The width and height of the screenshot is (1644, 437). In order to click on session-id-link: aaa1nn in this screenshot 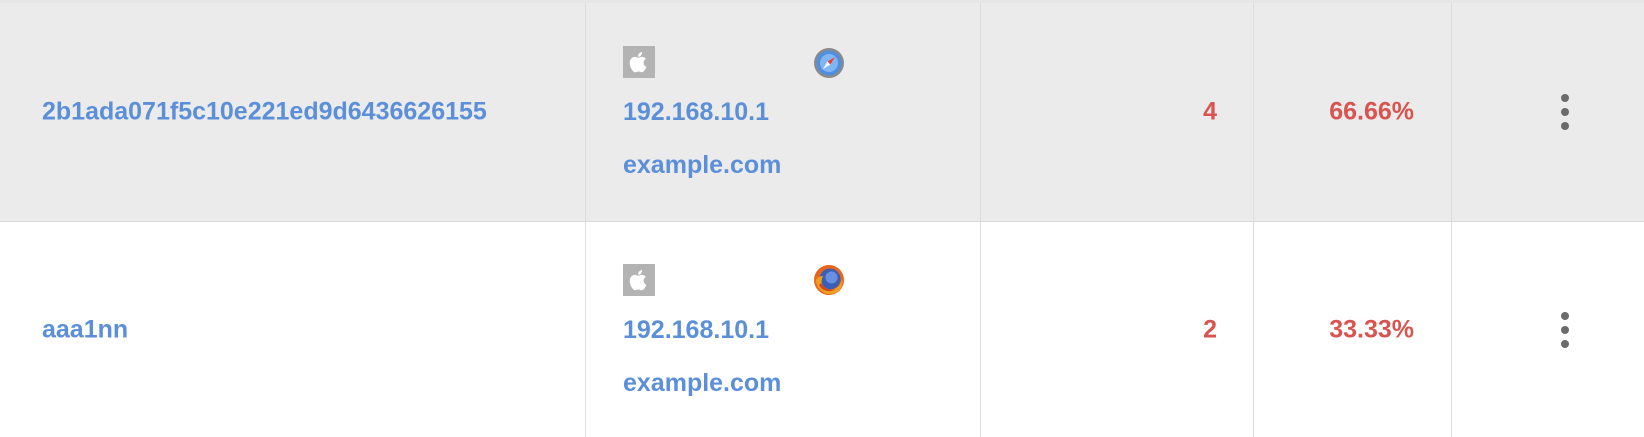, I will do `click(85, 329)`.